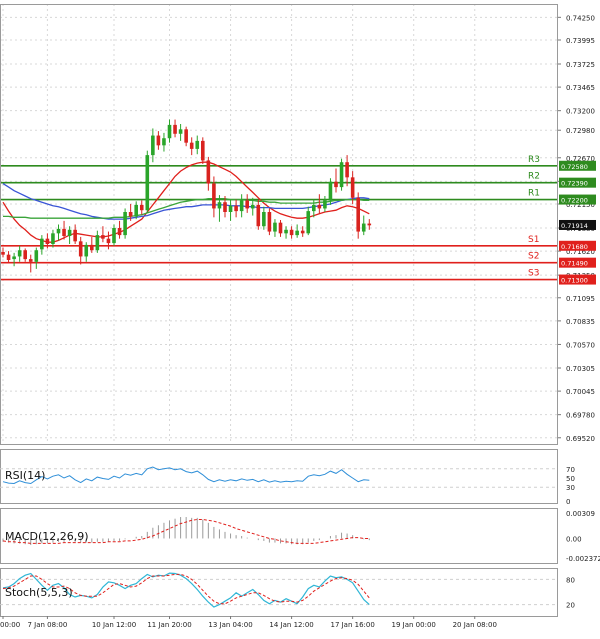 This screenshot has height=639, width=600. What do you see at coordinates (39, 592) in the screenshot?
I see `stoch-title: Stoch(5,5,3)` at bounding box center [39, 592].